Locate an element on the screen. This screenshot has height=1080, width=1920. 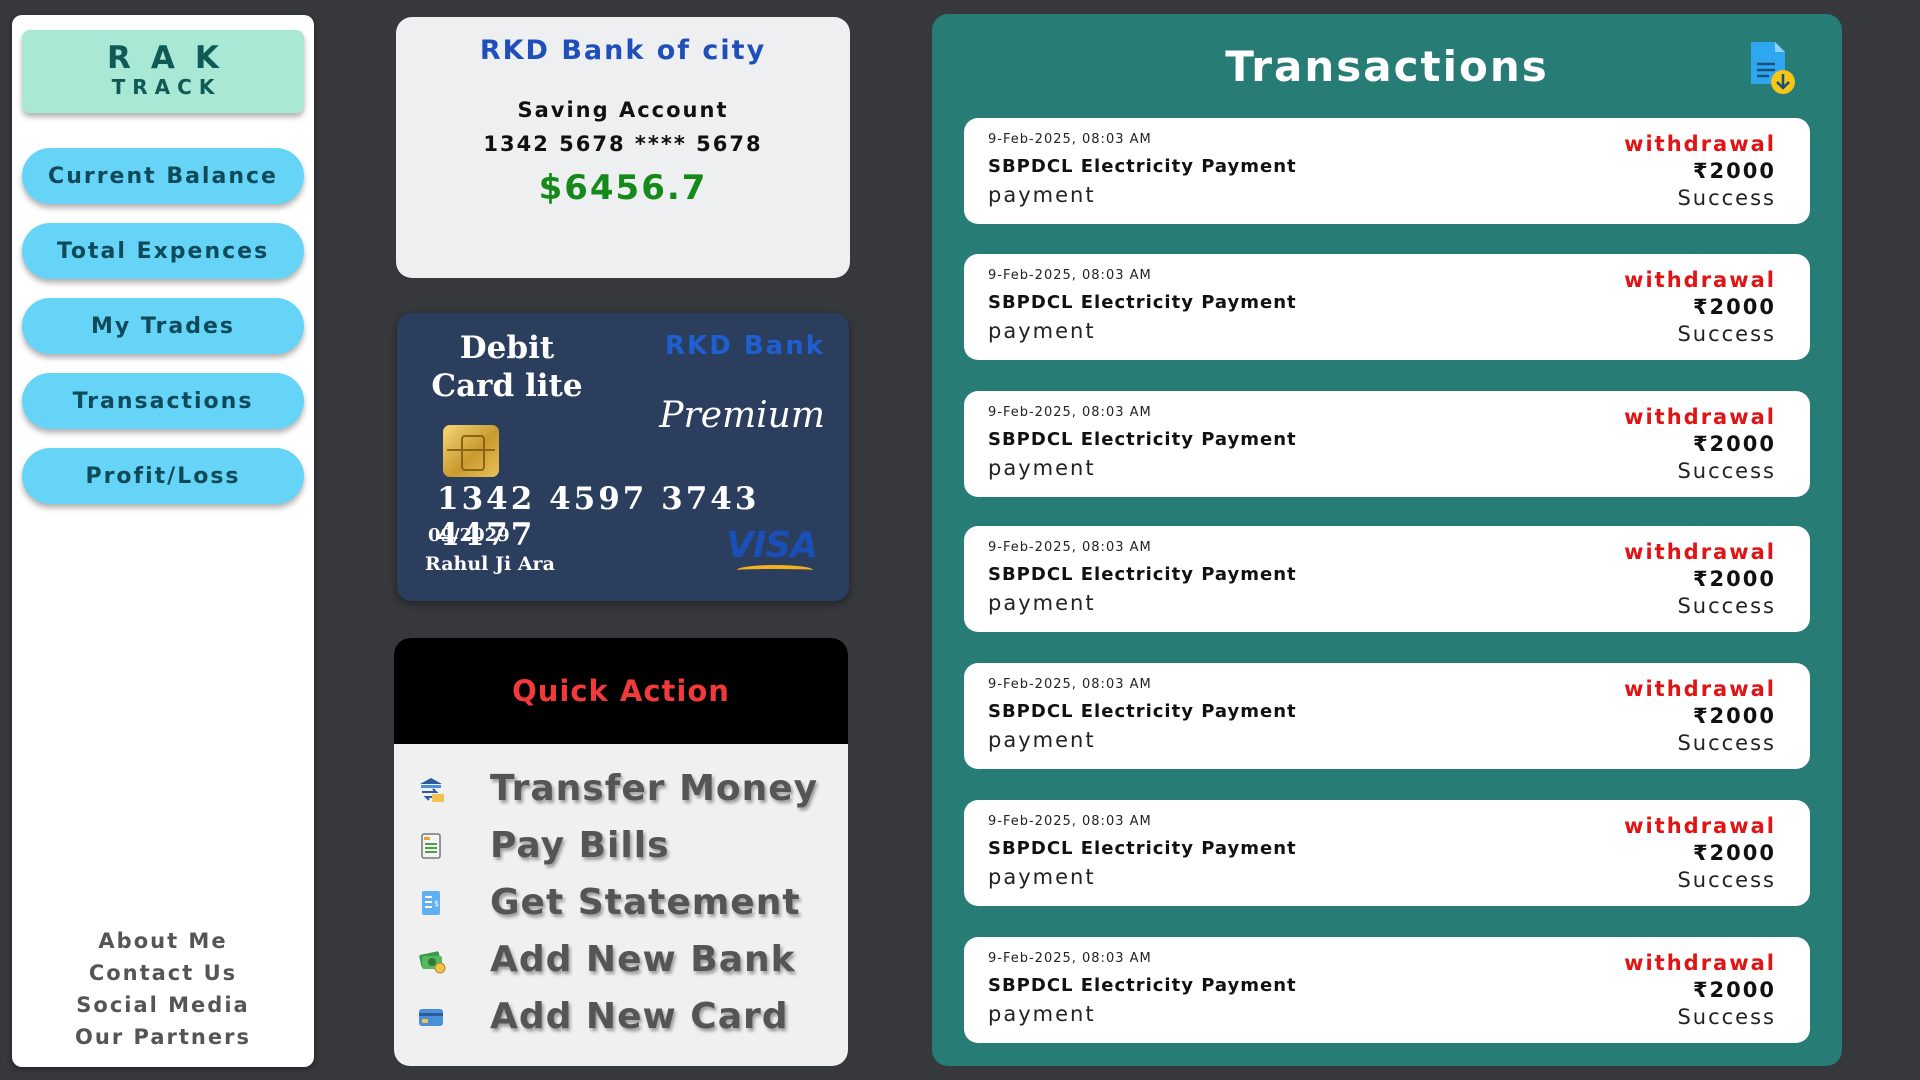
app-logo: RAK TRACK is located at coordinates (163, 71).